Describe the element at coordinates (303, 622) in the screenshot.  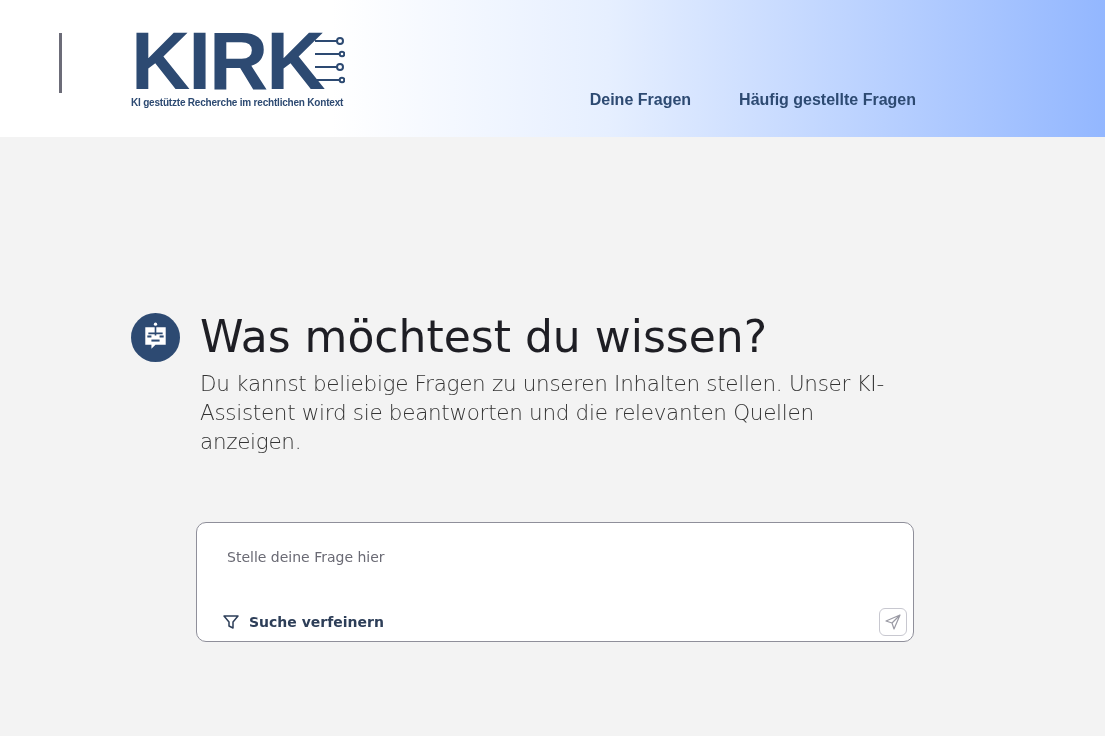
I see `refine-search-button: Suche verfeinern` at that location.